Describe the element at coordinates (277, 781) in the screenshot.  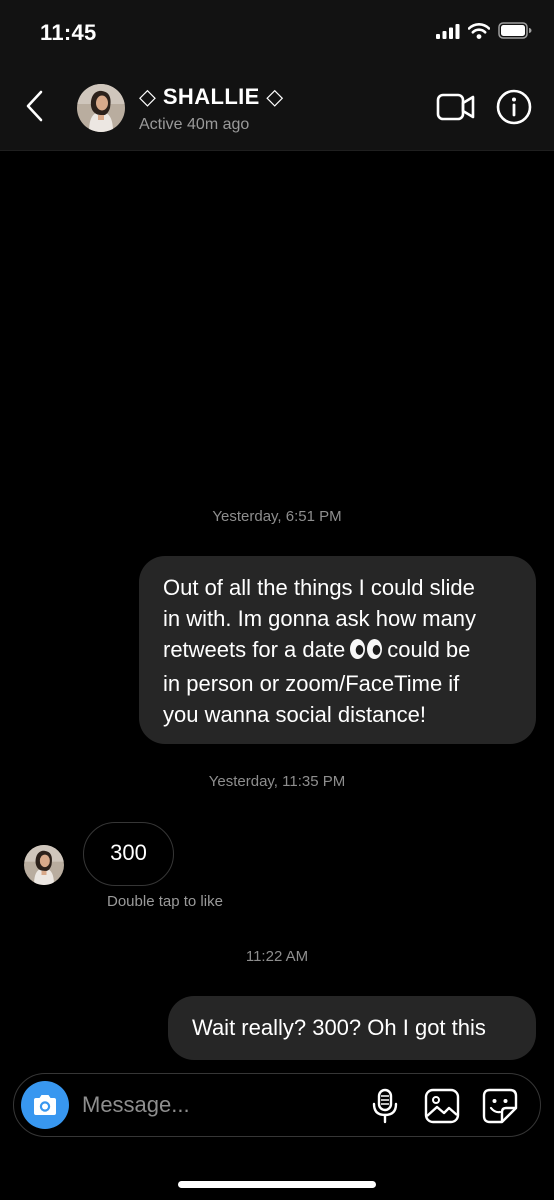
I see `message-timestamp: Yesterday, 11:35 PM` at that location.